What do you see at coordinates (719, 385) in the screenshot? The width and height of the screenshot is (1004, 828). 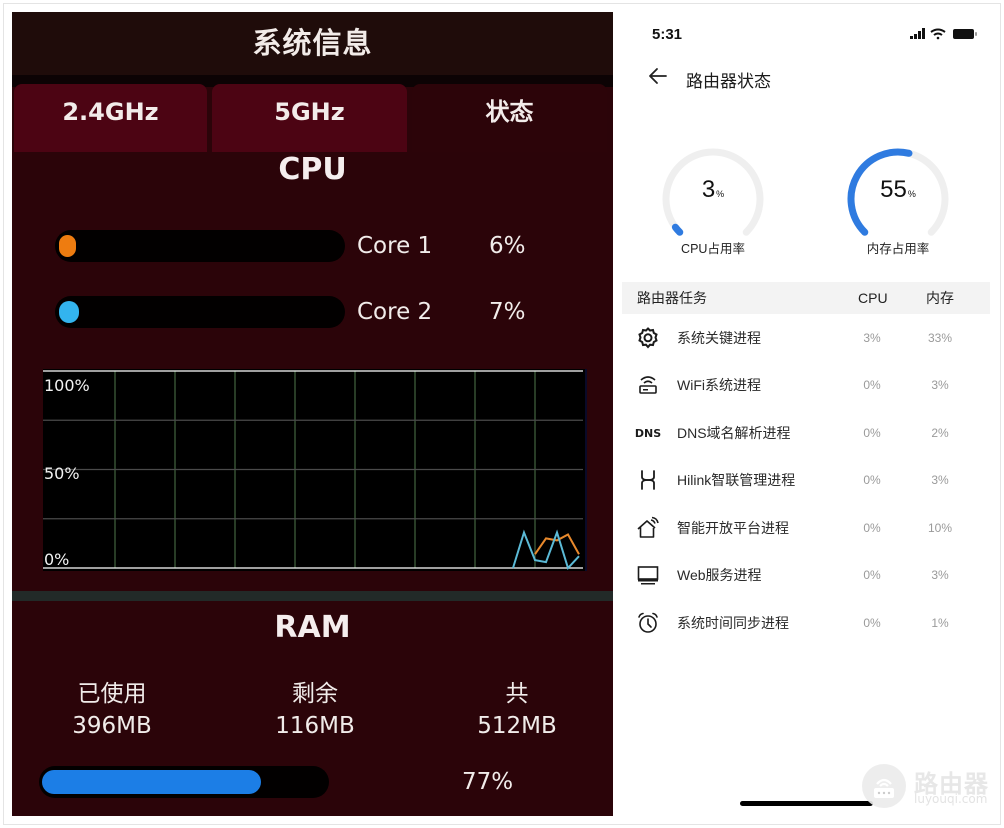 I see `task-name: WiFi系统进程` at bounding box center [719, 385].